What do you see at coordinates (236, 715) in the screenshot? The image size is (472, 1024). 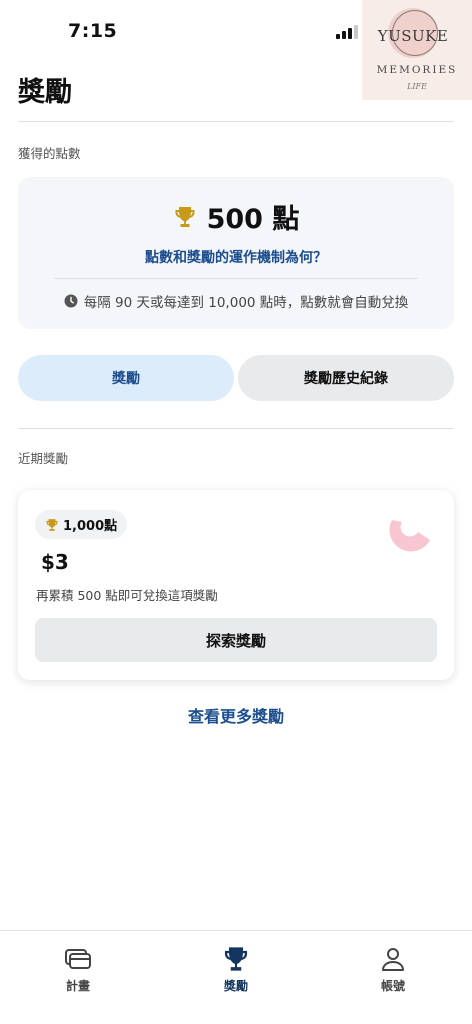 I see `view-more-rewards-link: 查看更多獎勵` at bounding box center [236, 715].